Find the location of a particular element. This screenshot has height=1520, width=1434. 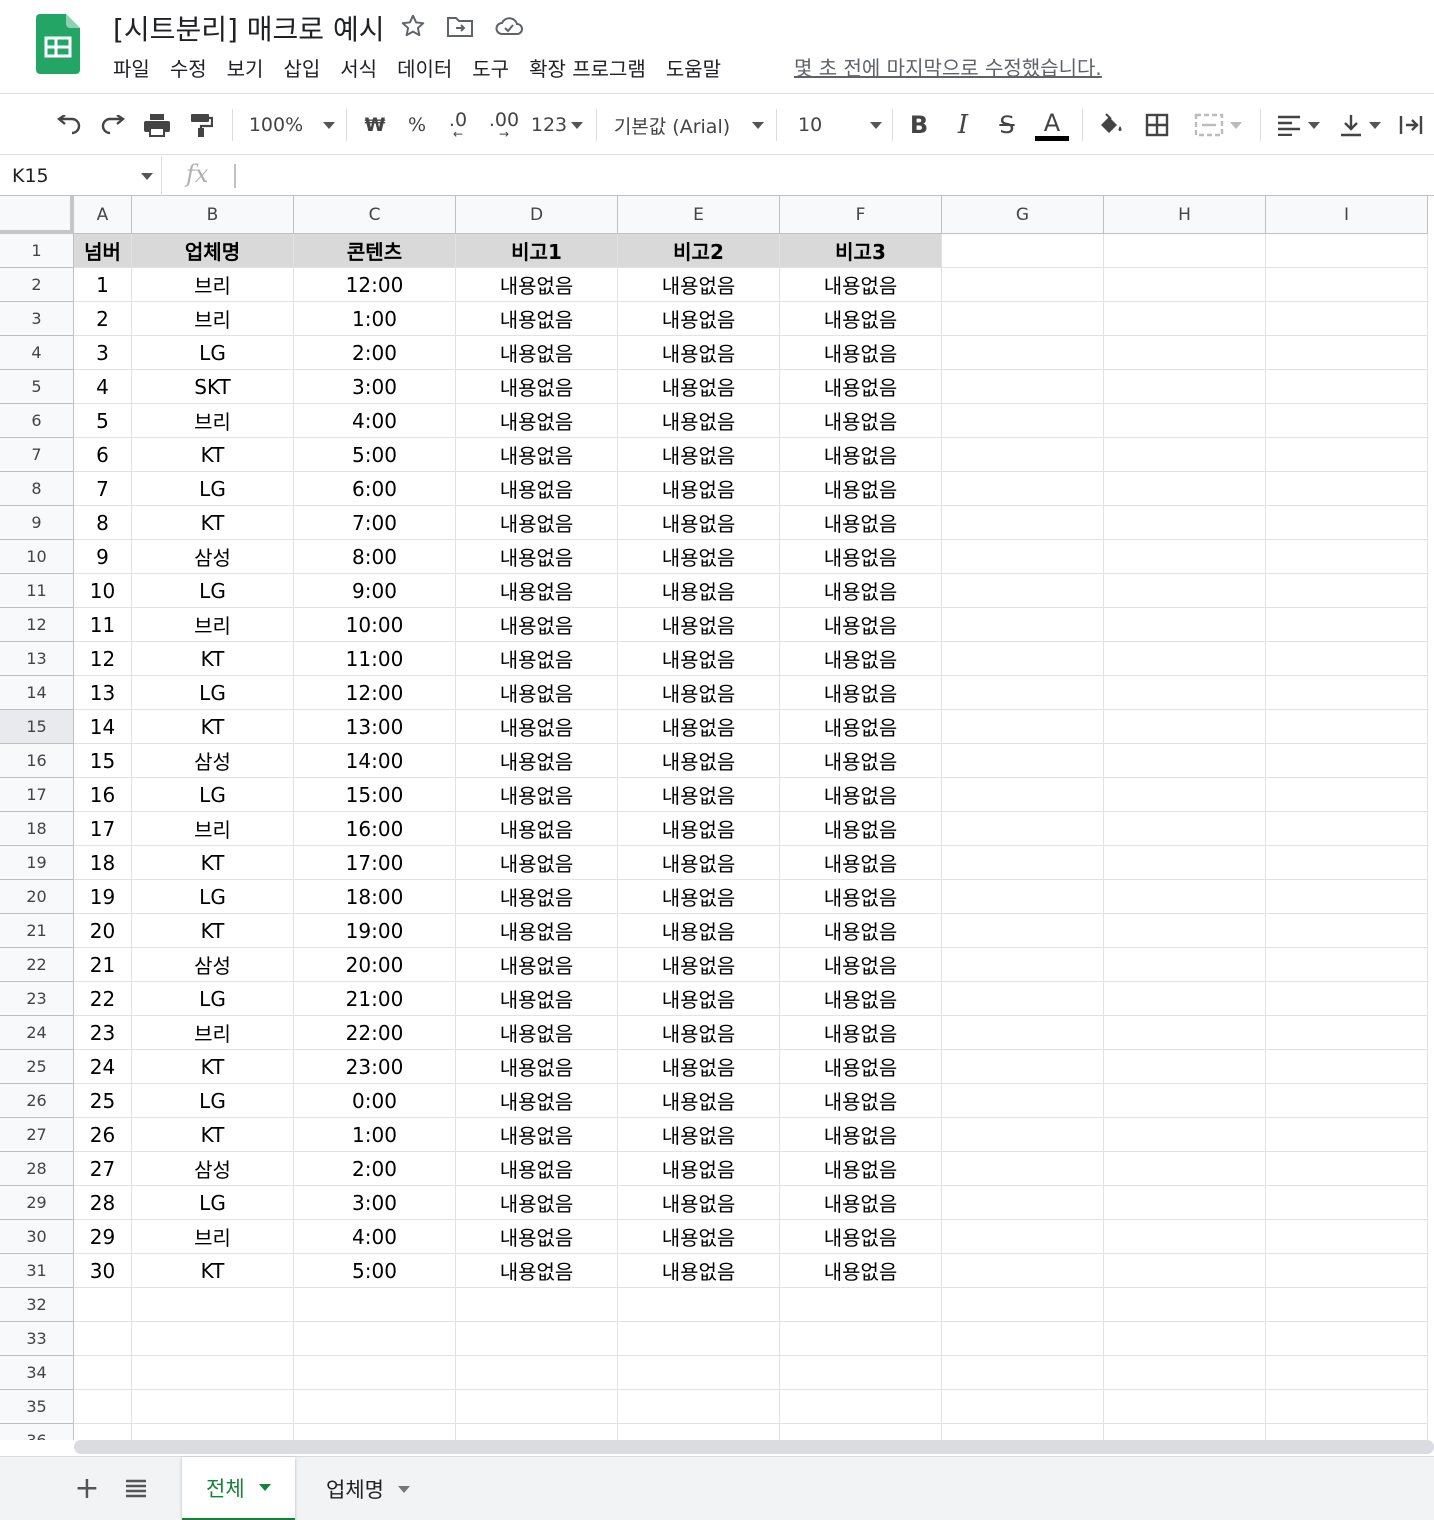

header-cell: 비고2 is located at coordinates (699, 251).